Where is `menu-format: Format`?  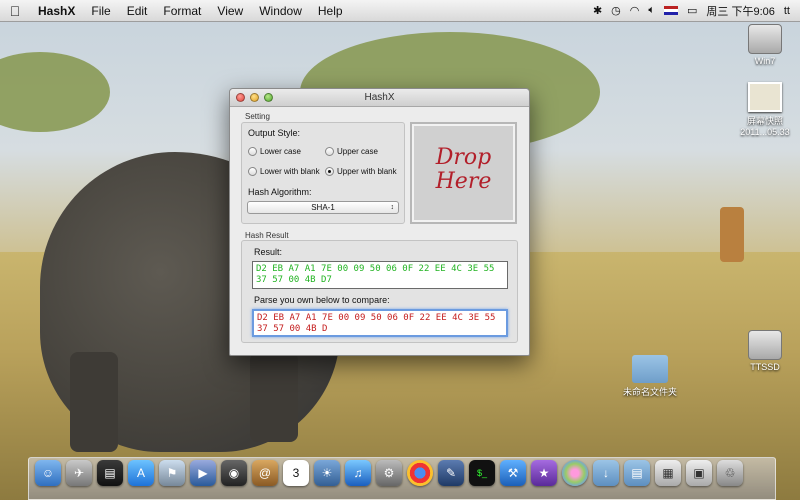 menu-format: Format is located at coordinates (182, 11).